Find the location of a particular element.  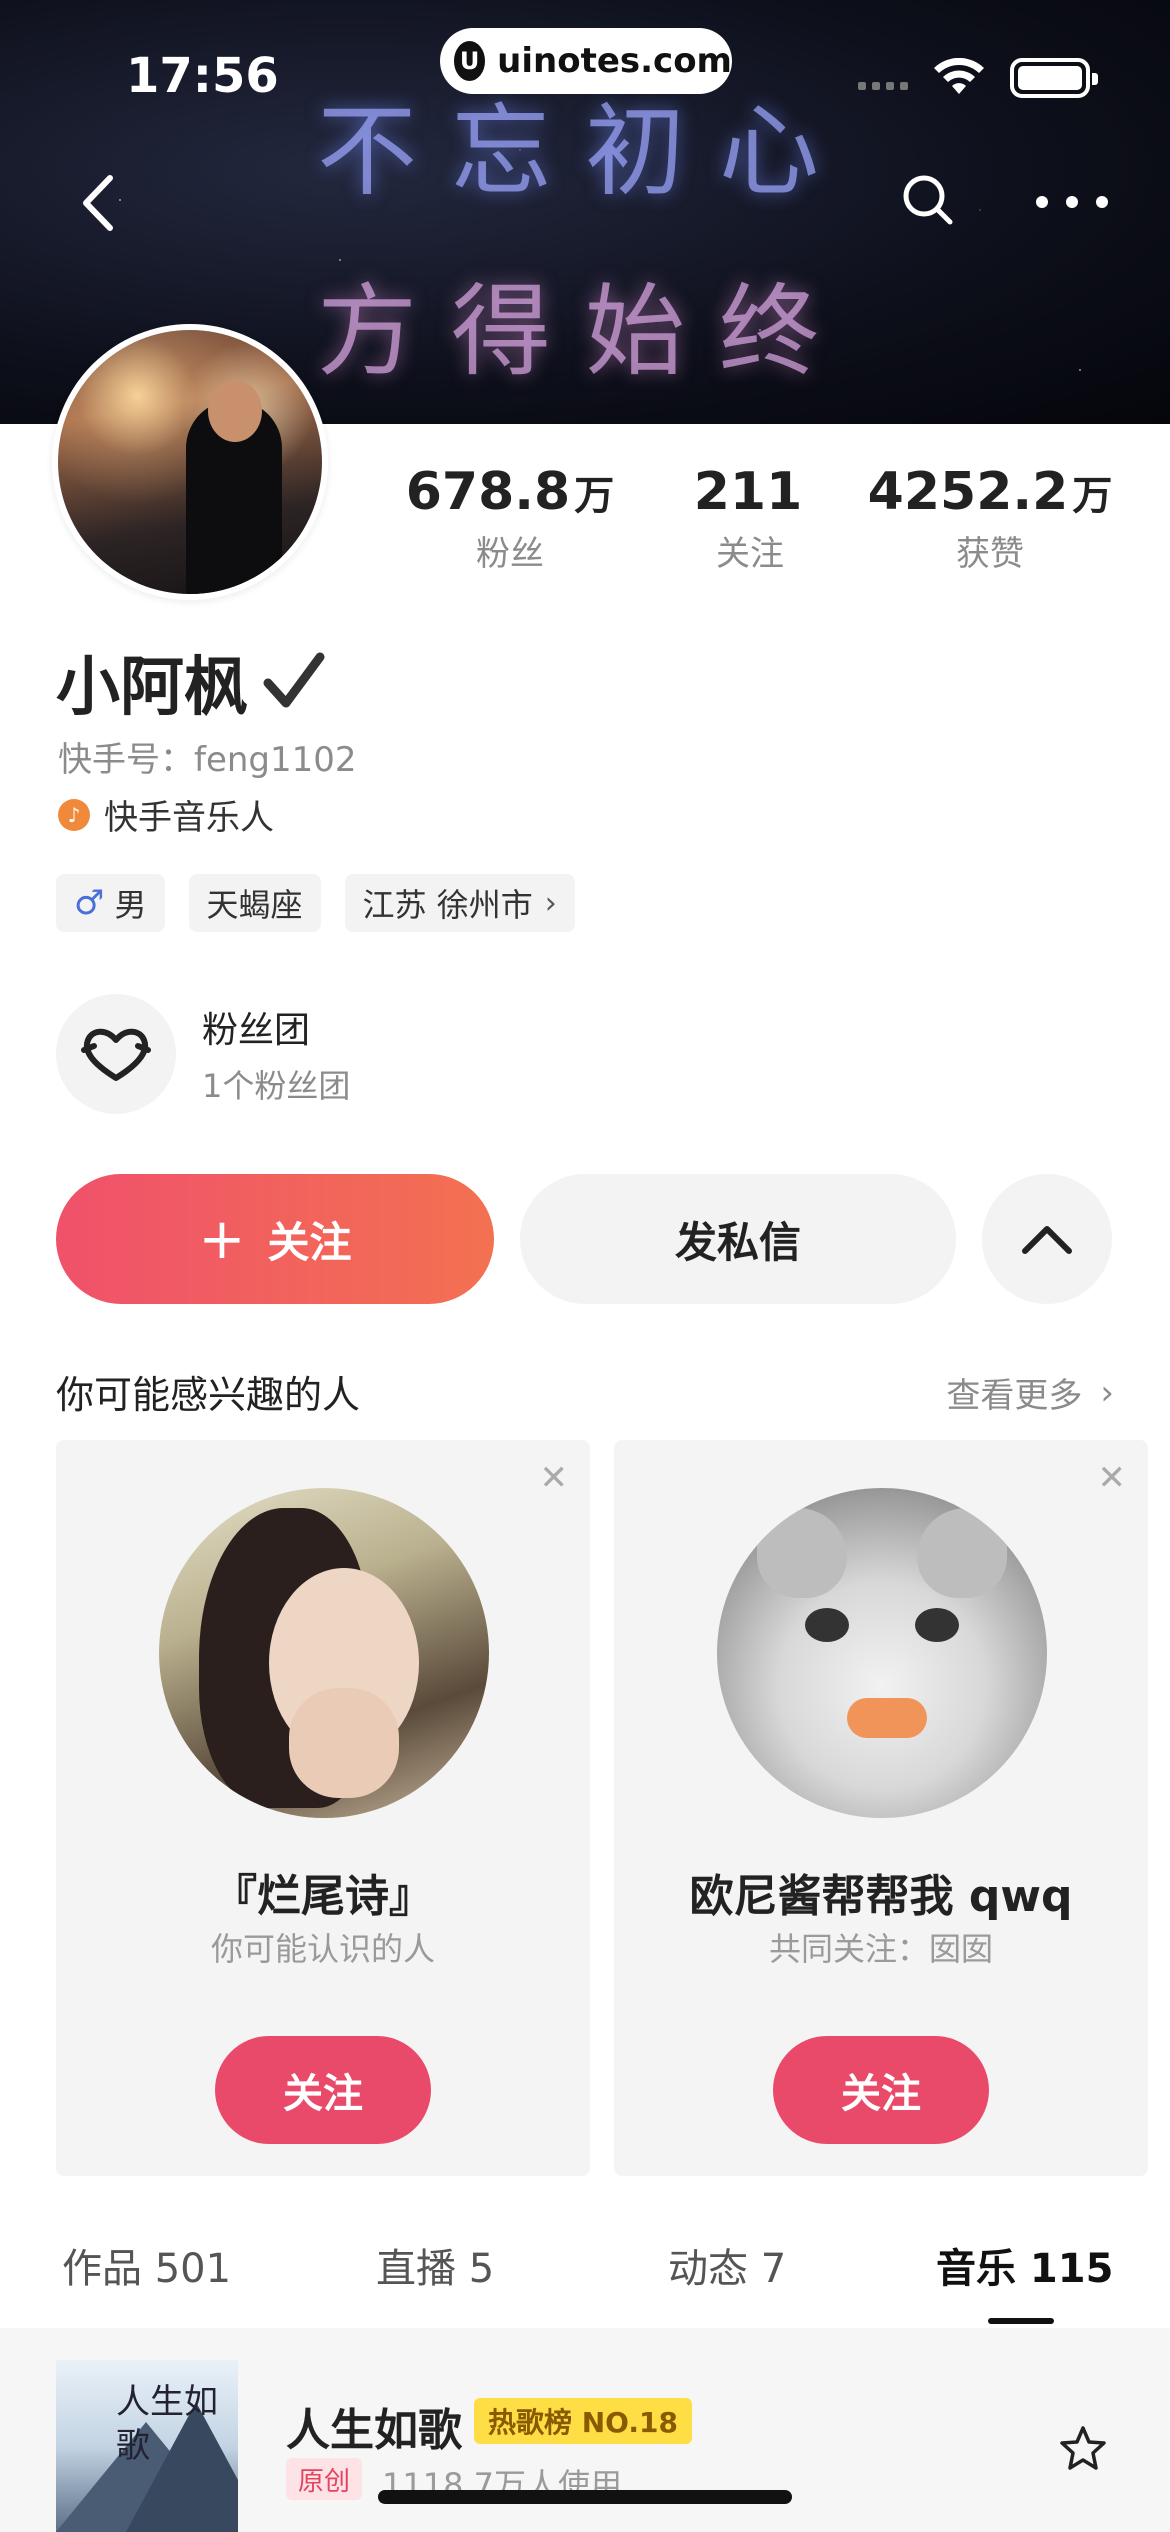

verified-check-icon is located at coordinates (294, 680).